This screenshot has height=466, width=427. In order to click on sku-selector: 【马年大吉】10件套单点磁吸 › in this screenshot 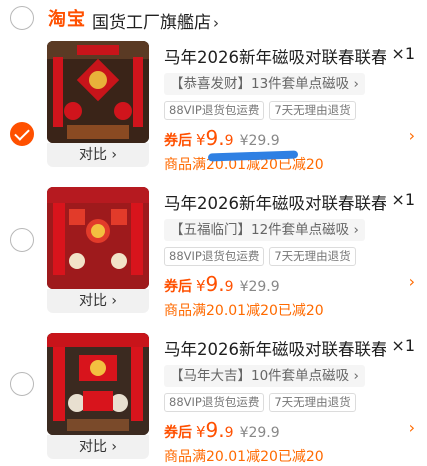, I will do `click(264, 376)`.